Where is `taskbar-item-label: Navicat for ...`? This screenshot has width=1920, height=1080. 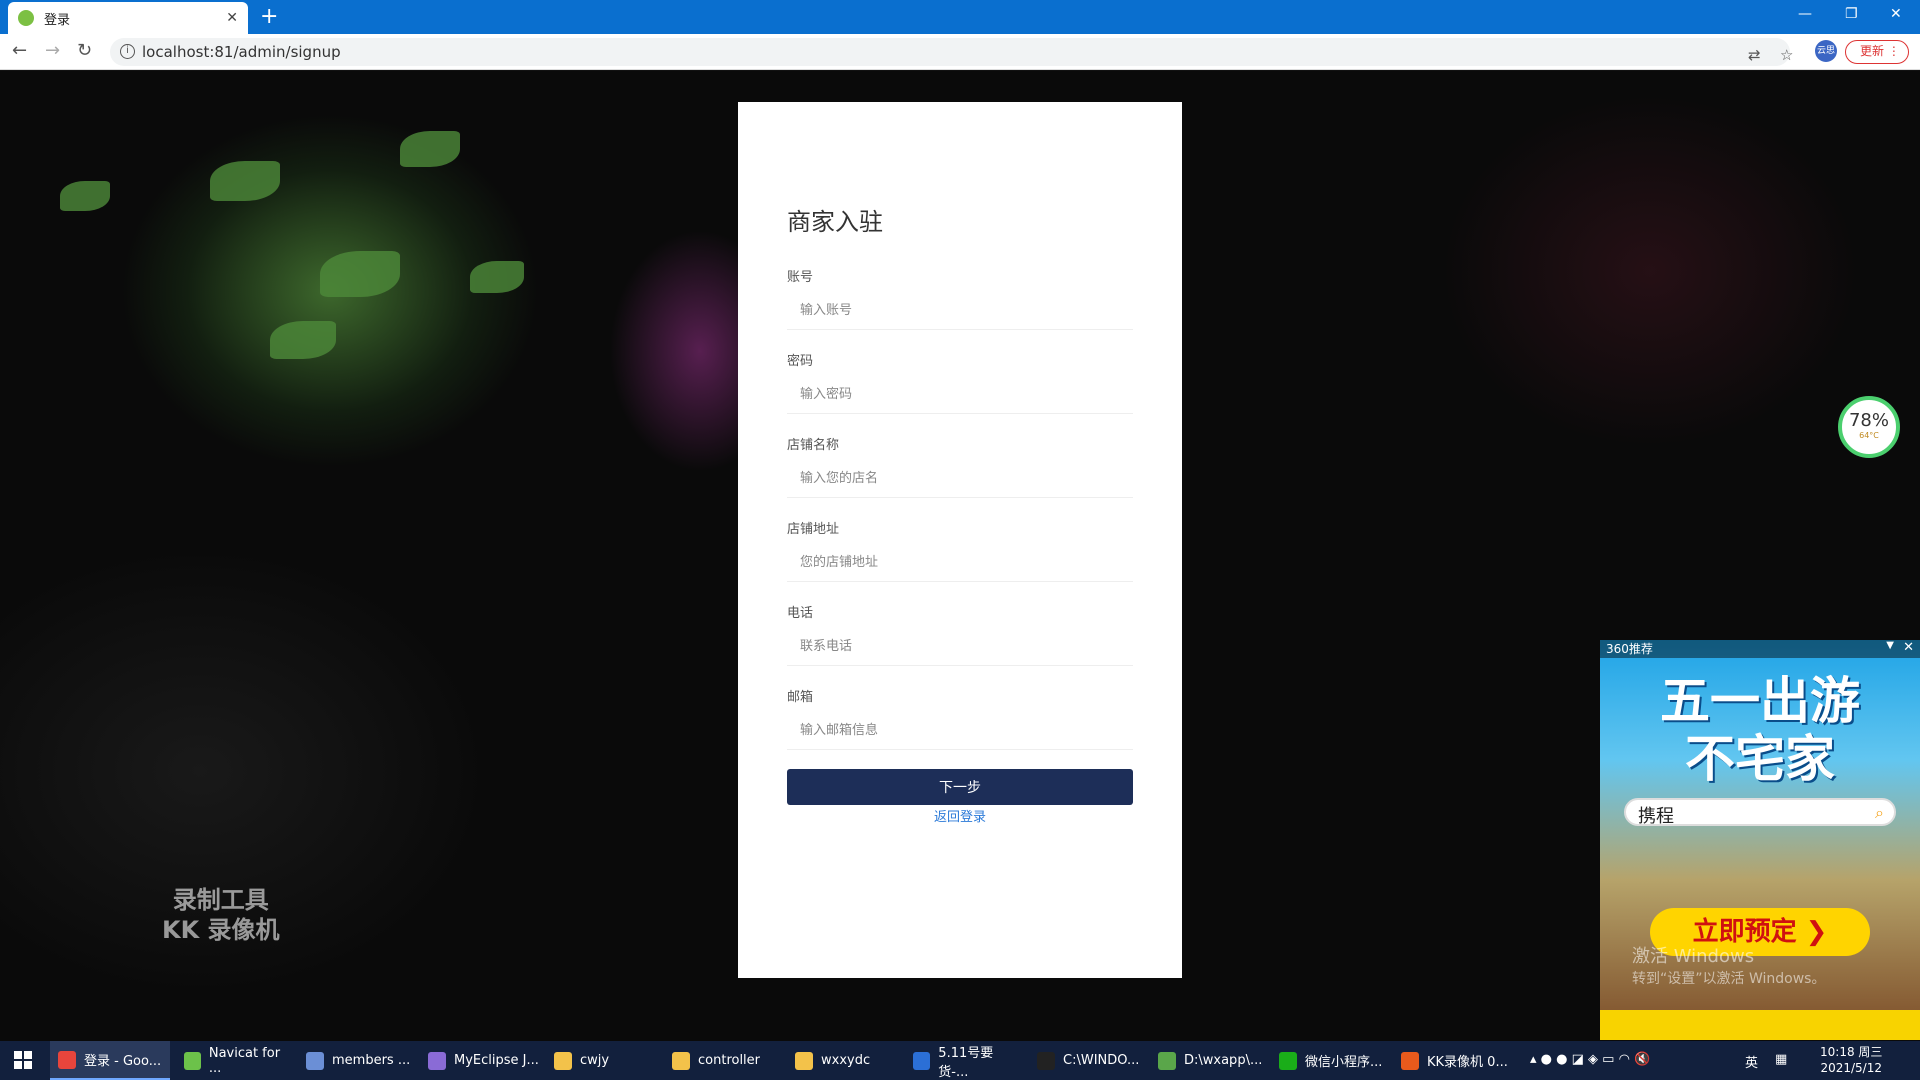 taskbar-item-label: Navicat for ... is located at coordinates (244, 1060).